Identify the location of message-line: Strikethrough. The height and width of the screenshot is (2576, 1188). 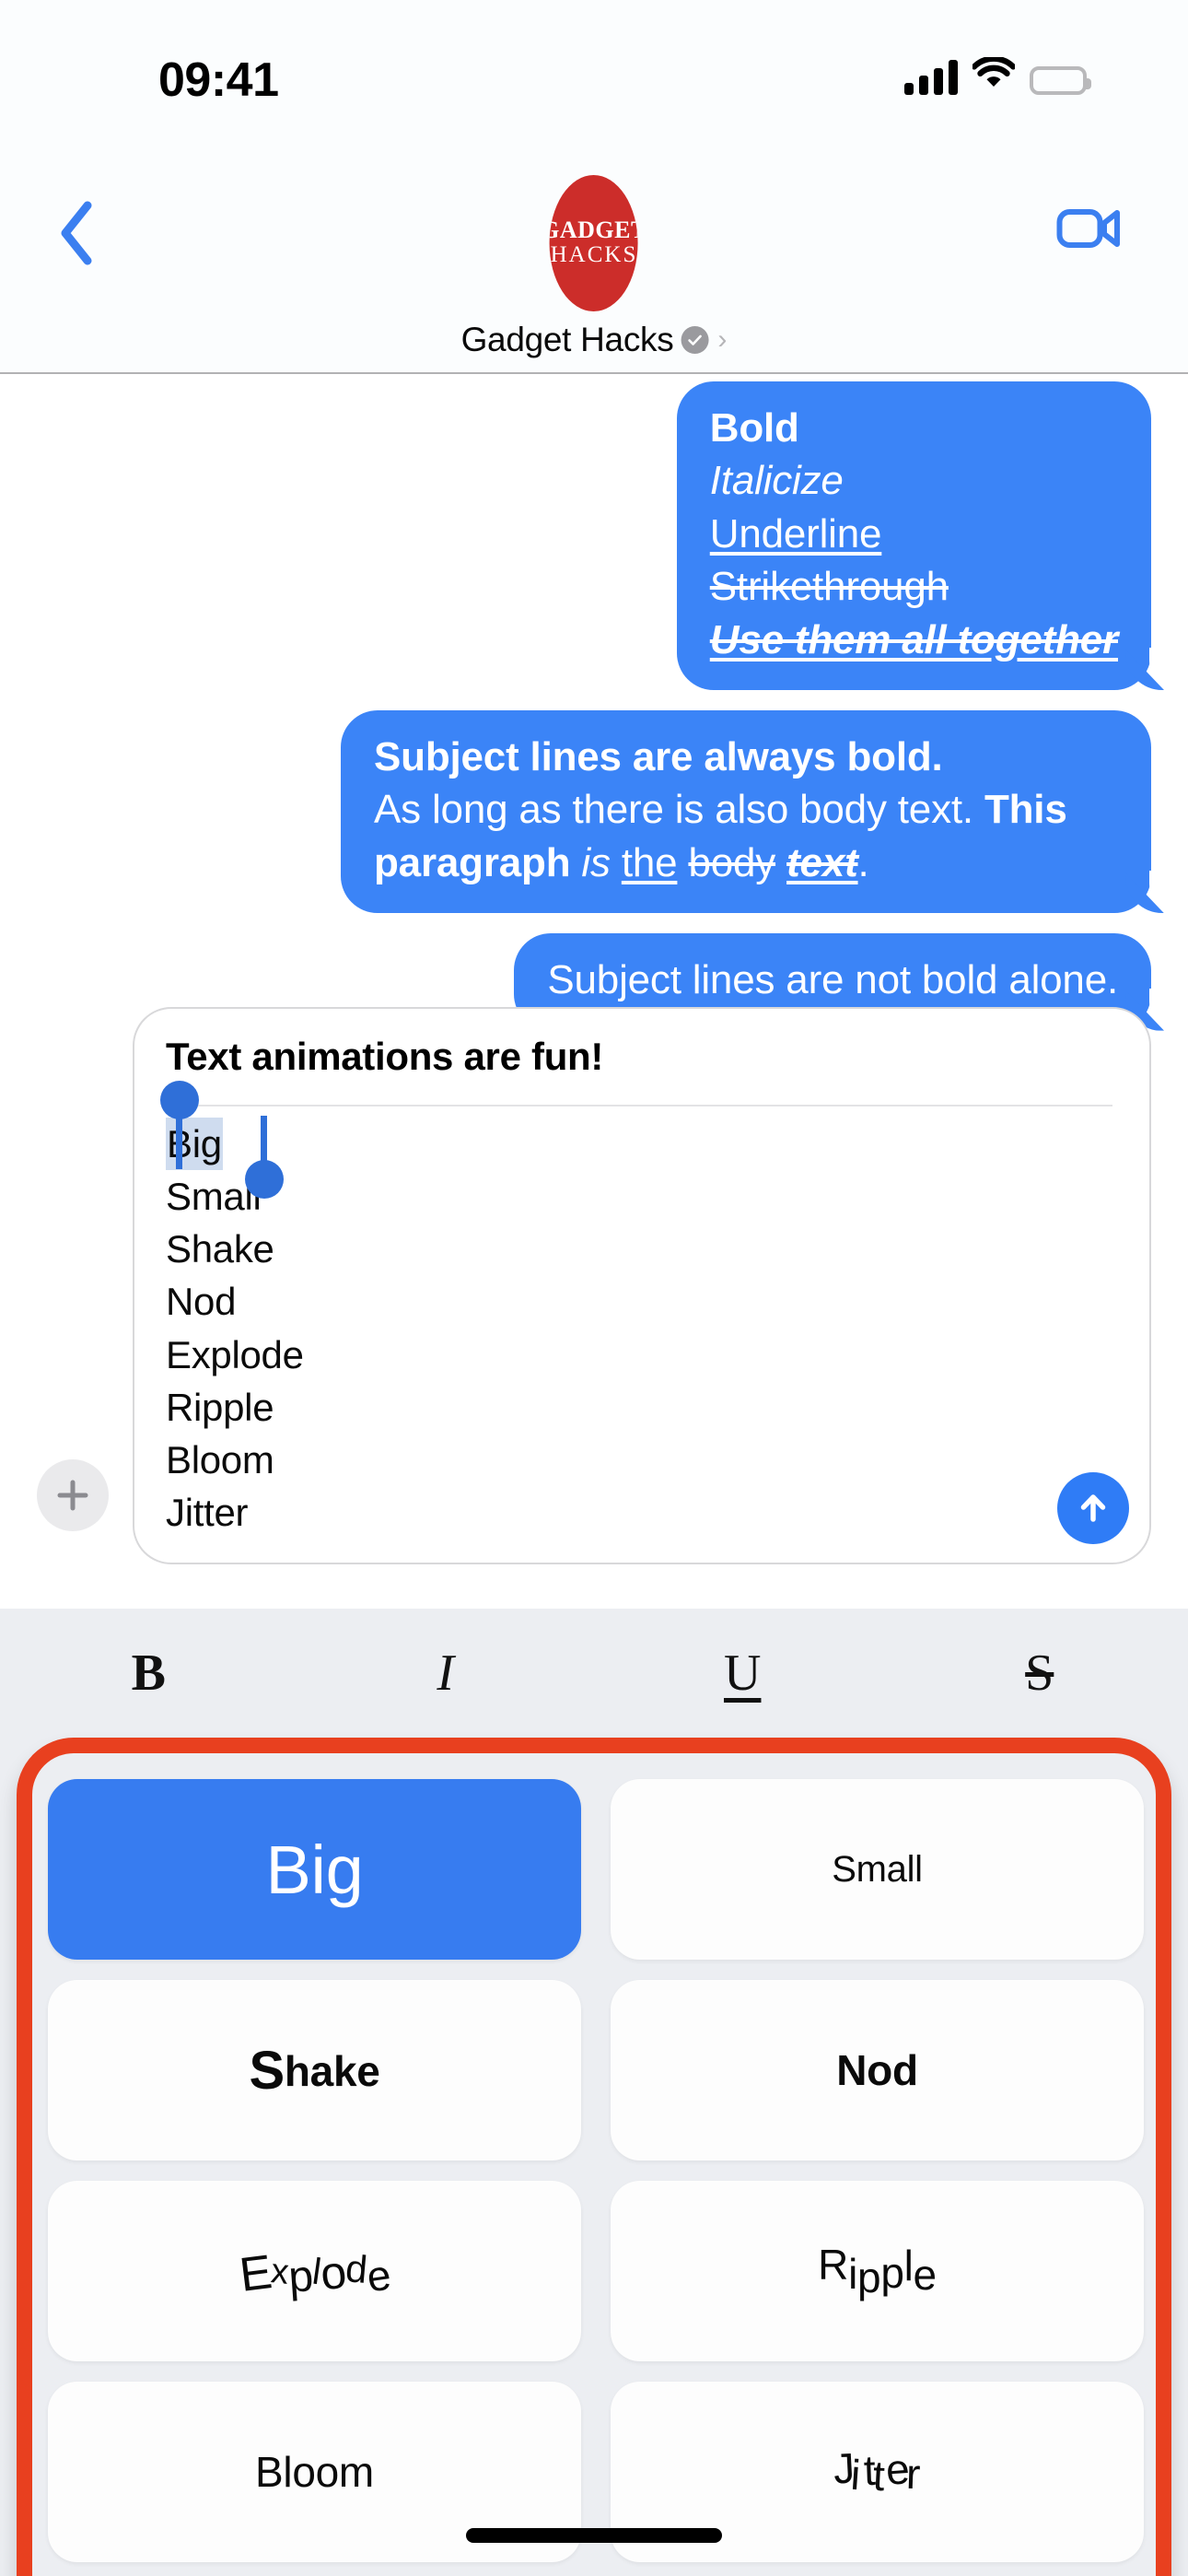
(829, 587).